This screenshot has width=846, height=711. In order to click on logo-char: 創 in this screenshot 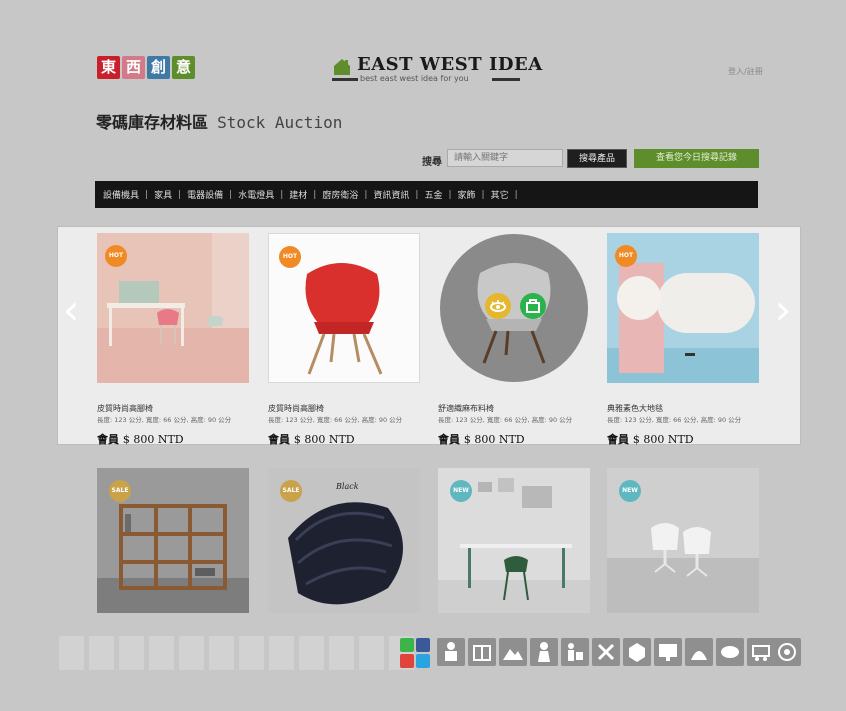, I will do `click(158, 67)`.